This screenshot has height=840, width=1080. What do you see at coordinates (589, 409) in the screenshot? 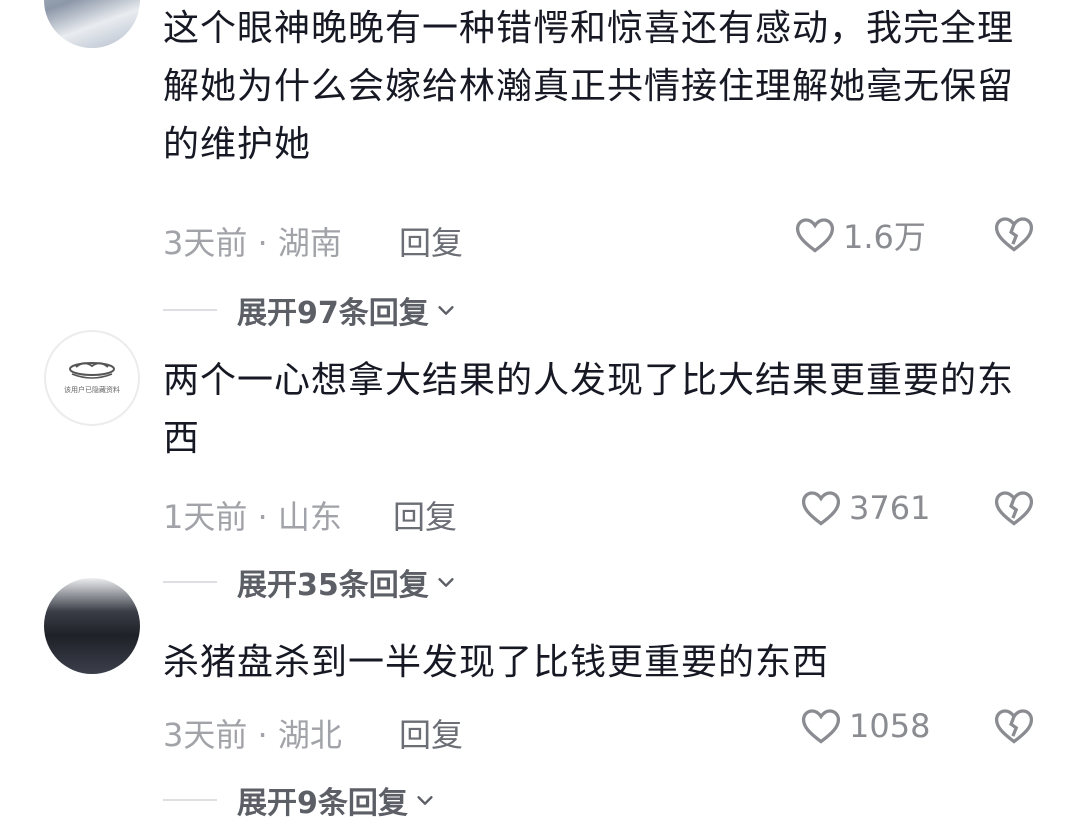
I see `comment-text: 两个一心想拿大结果的人发现了比大结果更重要的东西` at bounding box center [589, 409].